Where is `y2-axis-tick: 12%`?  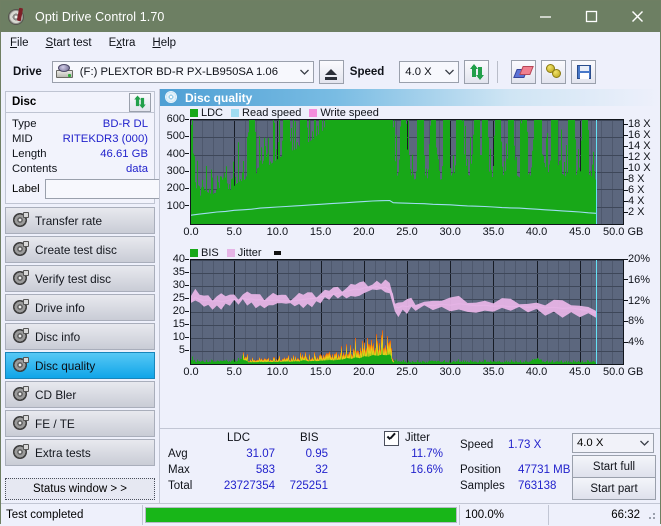 y2-axis-tick: 12% is located at coordinates (637, 301).